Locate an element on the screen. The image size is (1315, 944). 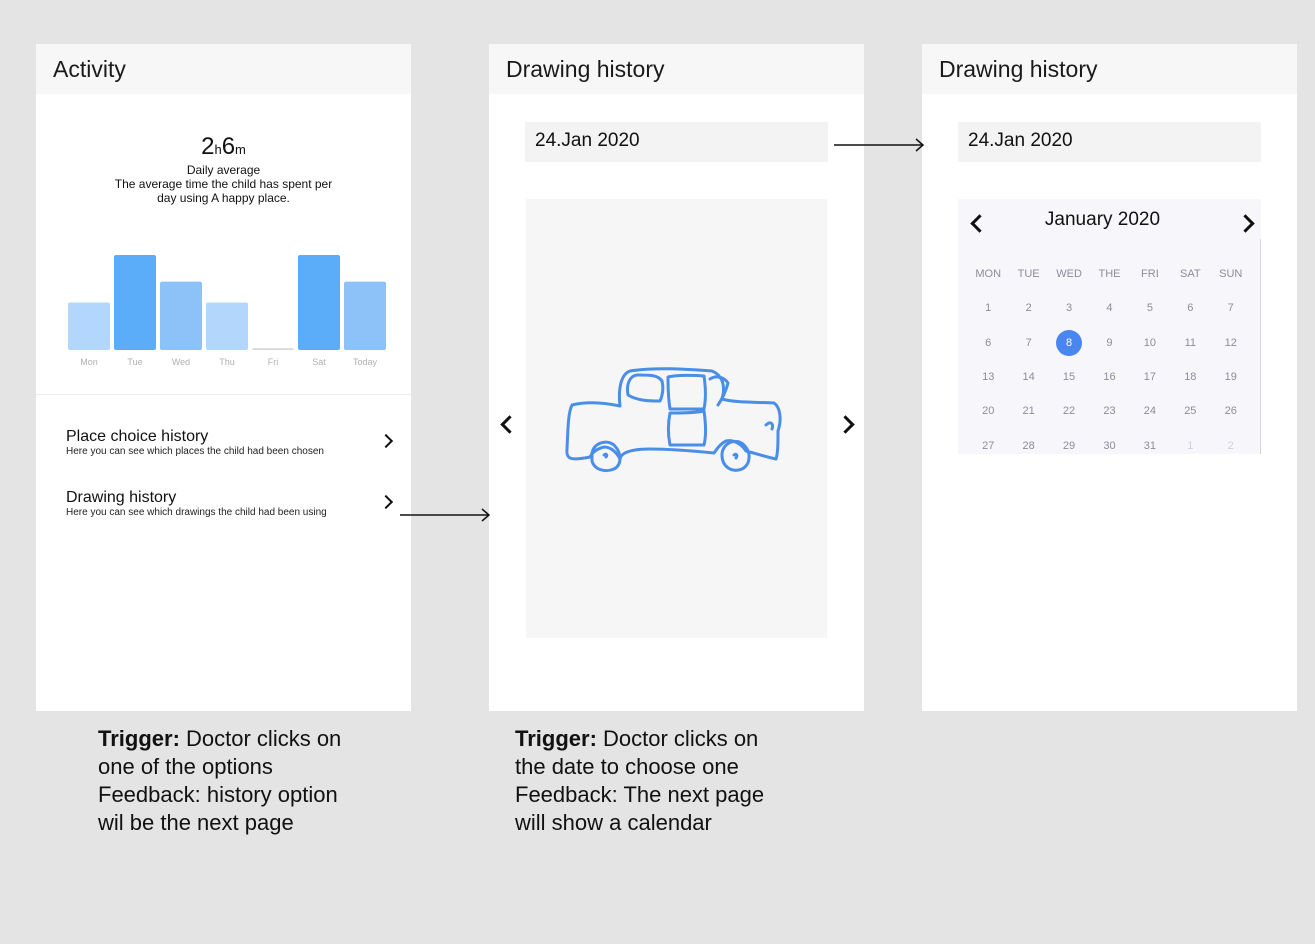
calendar-week-row: 27 28 29 30 31 1 2 is located at coordinates (1109, 445).